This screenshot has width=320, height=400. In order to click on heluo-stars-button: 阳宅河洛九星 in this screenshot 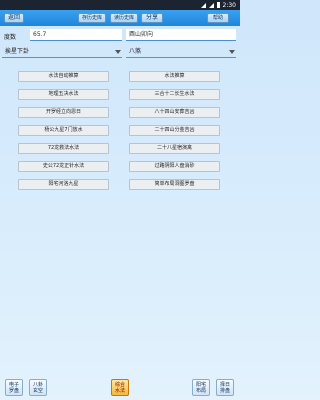, I will do `click(63, 184)`.